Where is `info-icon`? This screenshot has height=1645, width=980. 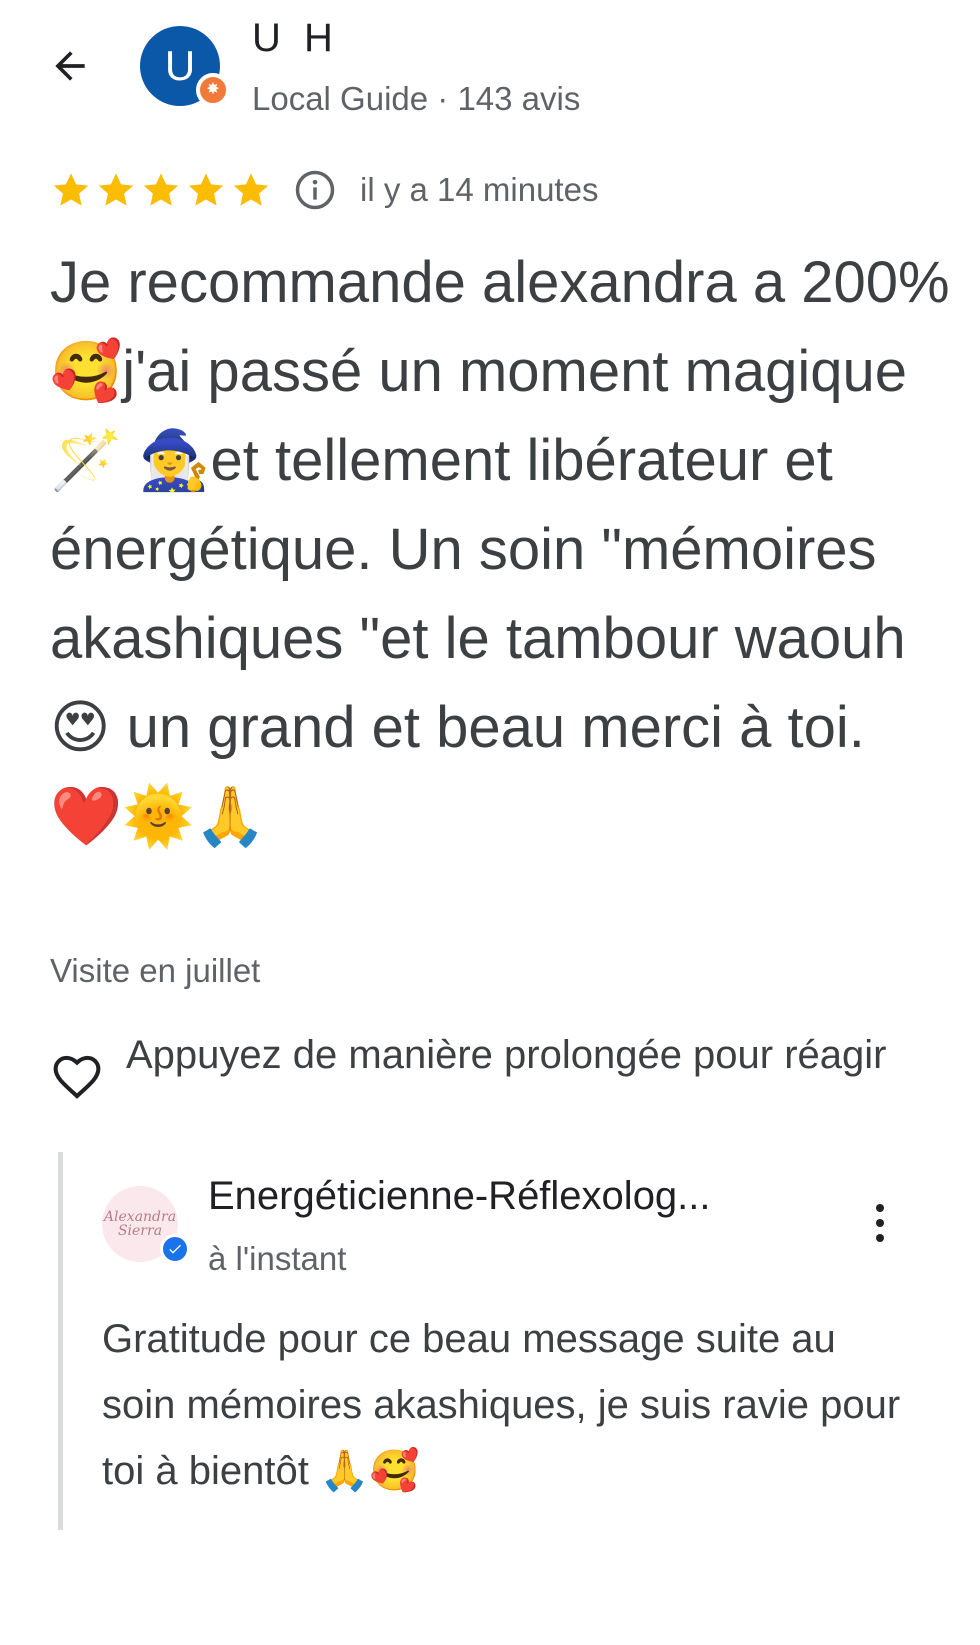
info-icon is located at coordinates (315, 190).